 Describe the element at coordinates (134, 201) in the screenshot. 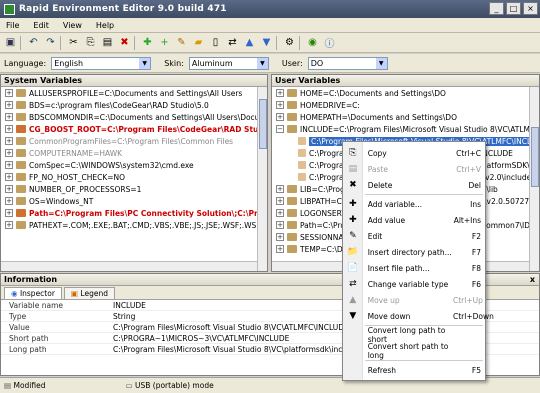

I see `system-variable-row: + OS=Windows_NT` at that location.